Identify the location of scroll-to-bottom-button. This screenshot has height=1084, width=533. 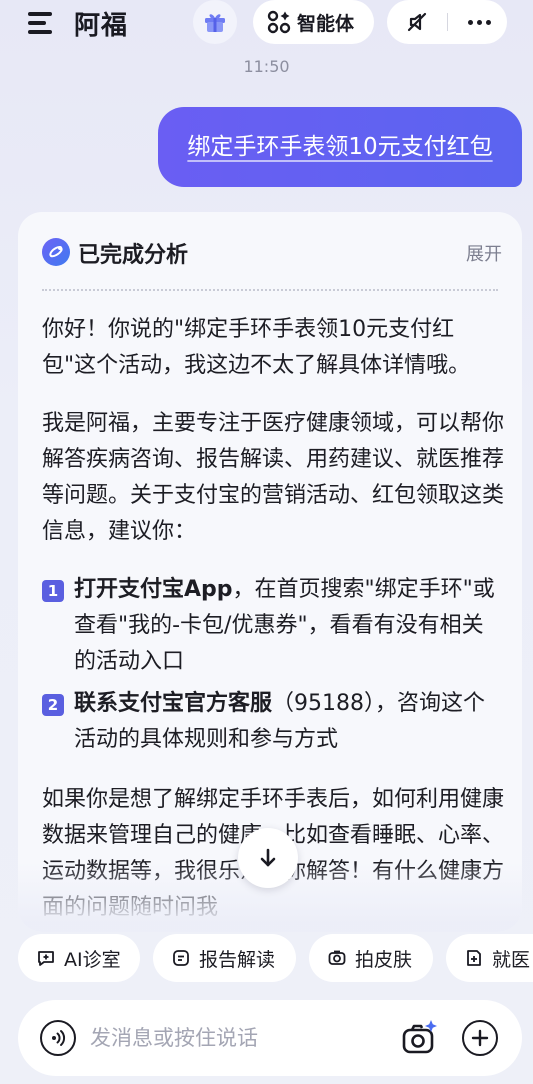
(268, 858).